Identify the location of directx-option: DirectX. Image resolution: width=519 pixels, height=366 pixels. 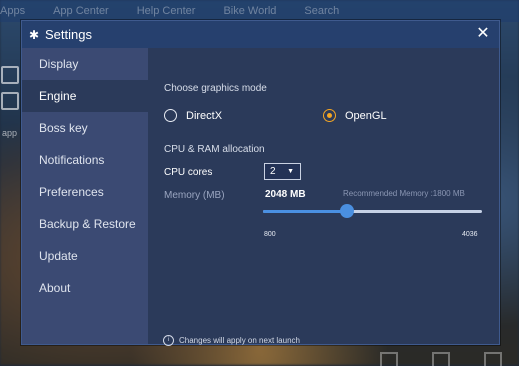
(193, 115).